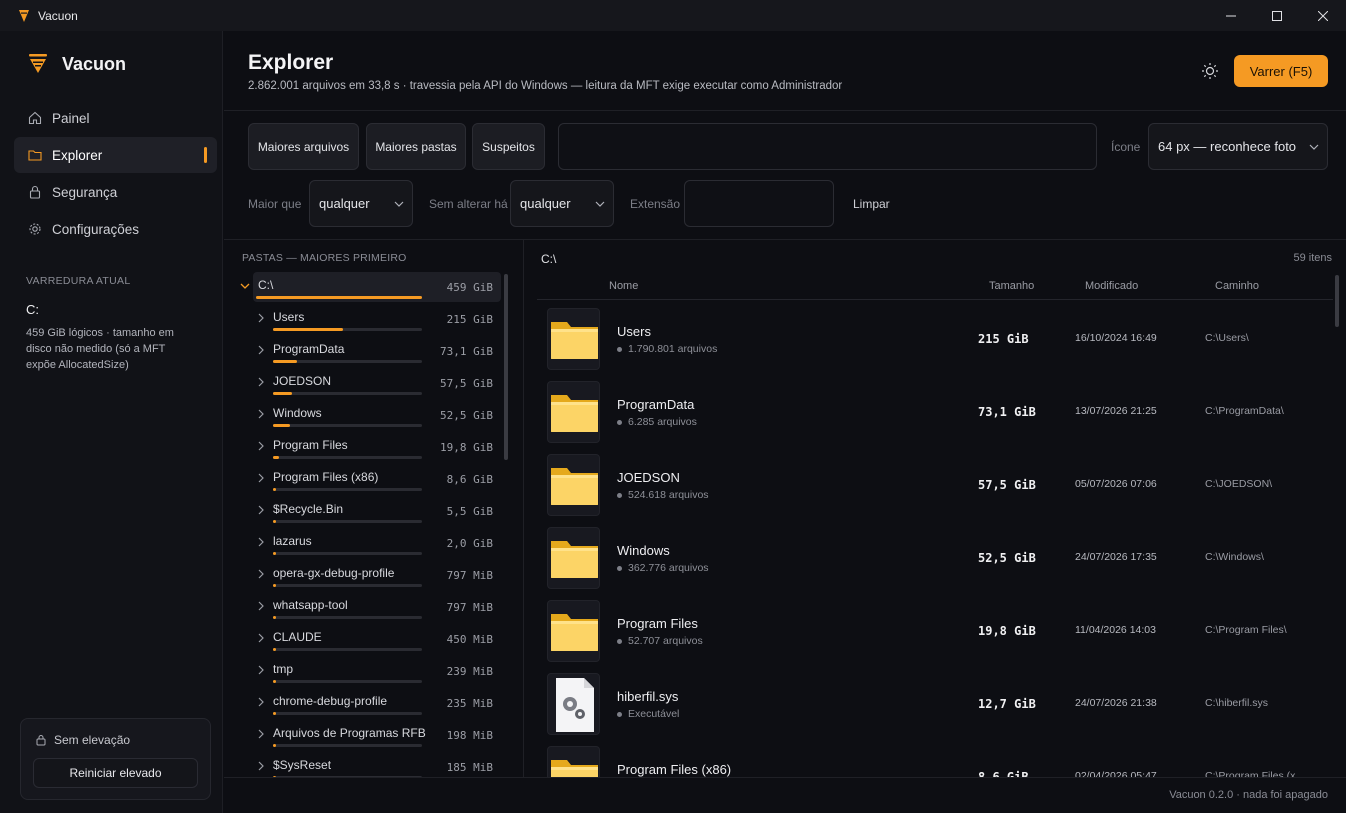 Image resolution: width=1346 pixels, height=813 pixels. Describe the element at coordinates (1116, 557) in the screenshot. I see `file-modified: 24/07/2026 17:35` at that location.